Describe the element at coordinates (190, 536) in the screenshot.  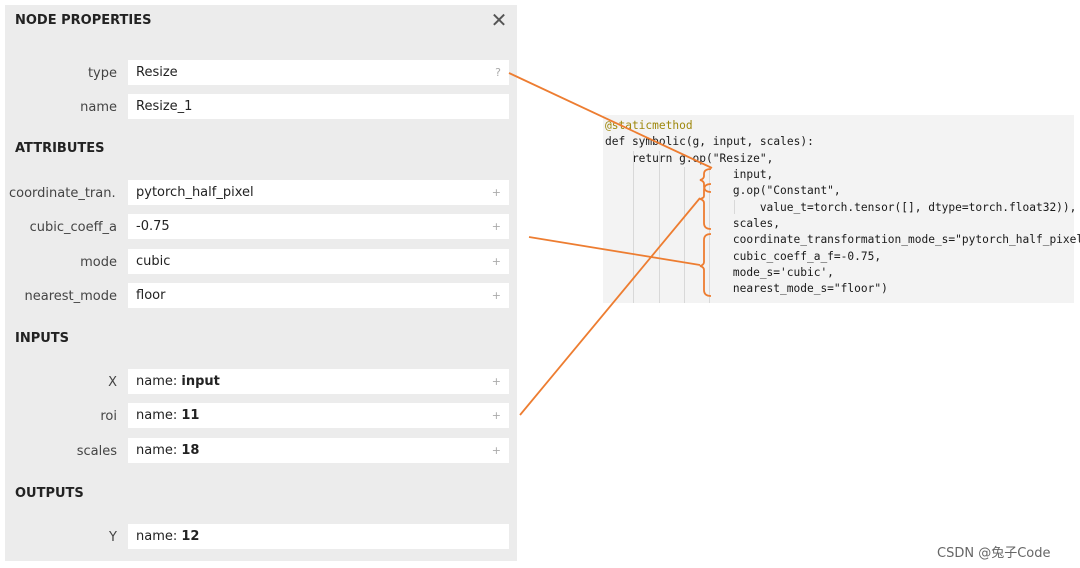
I see `output-value: 12` at that location.